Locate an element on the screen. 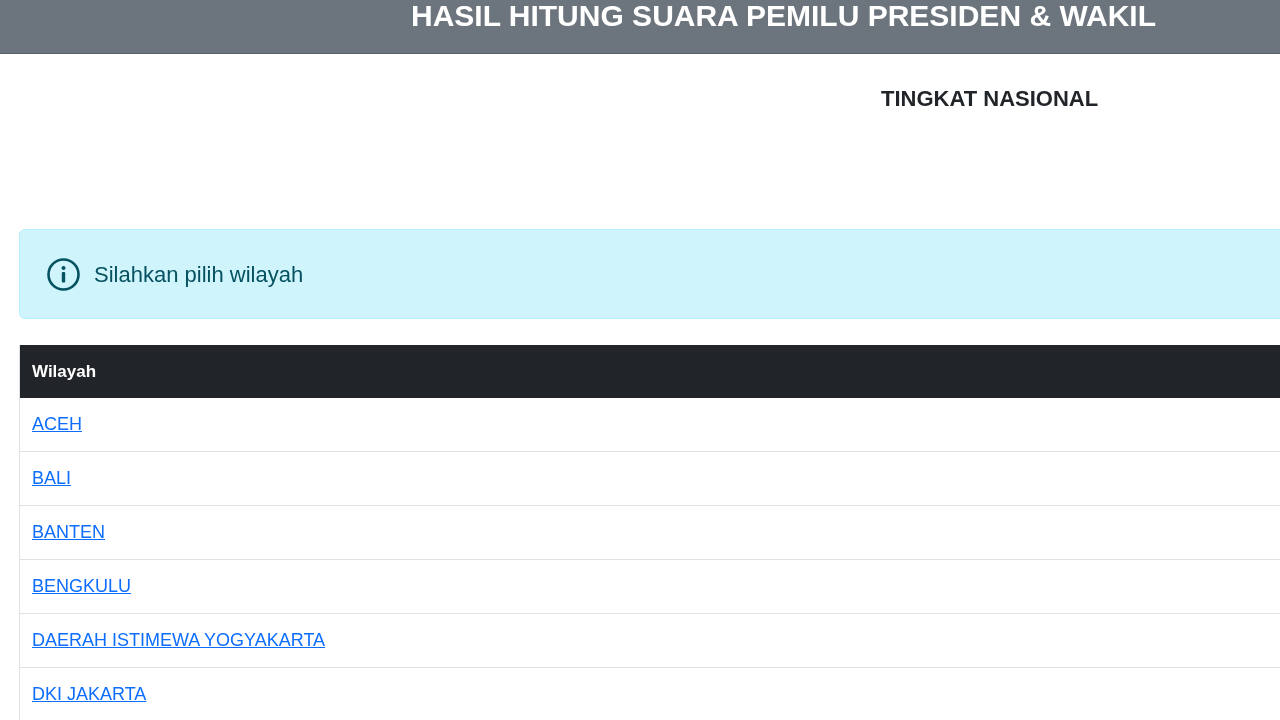 The height and width of the screenshot is (720, 1280). region-link: DAERAH ISTIMEWA YOGYAKARTA is located at coordinates (179, 640).